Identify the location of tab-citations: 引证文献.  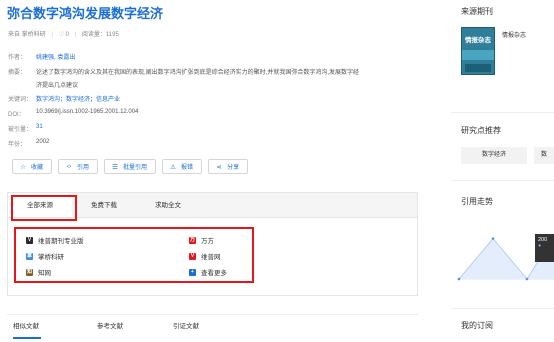
(186, 325).